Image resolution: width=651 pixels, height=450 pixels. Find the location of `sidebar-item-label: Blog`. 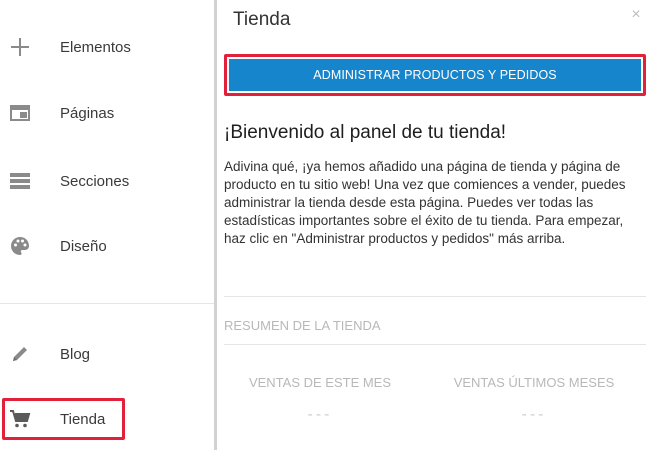

sidebar-item-label: Blog is located at coordinates (75, 354).